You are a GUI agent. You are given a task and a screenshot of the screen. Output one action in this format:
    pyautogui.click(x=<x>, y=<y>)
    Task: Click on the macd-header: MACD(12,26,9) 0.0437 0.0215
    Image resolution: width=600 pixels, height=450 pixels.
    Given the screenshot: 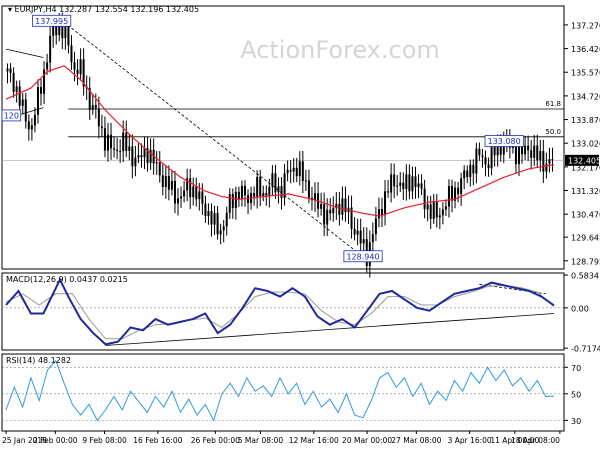 What is the action you would take?
    pyautogui.click(x=67, y=279)
    